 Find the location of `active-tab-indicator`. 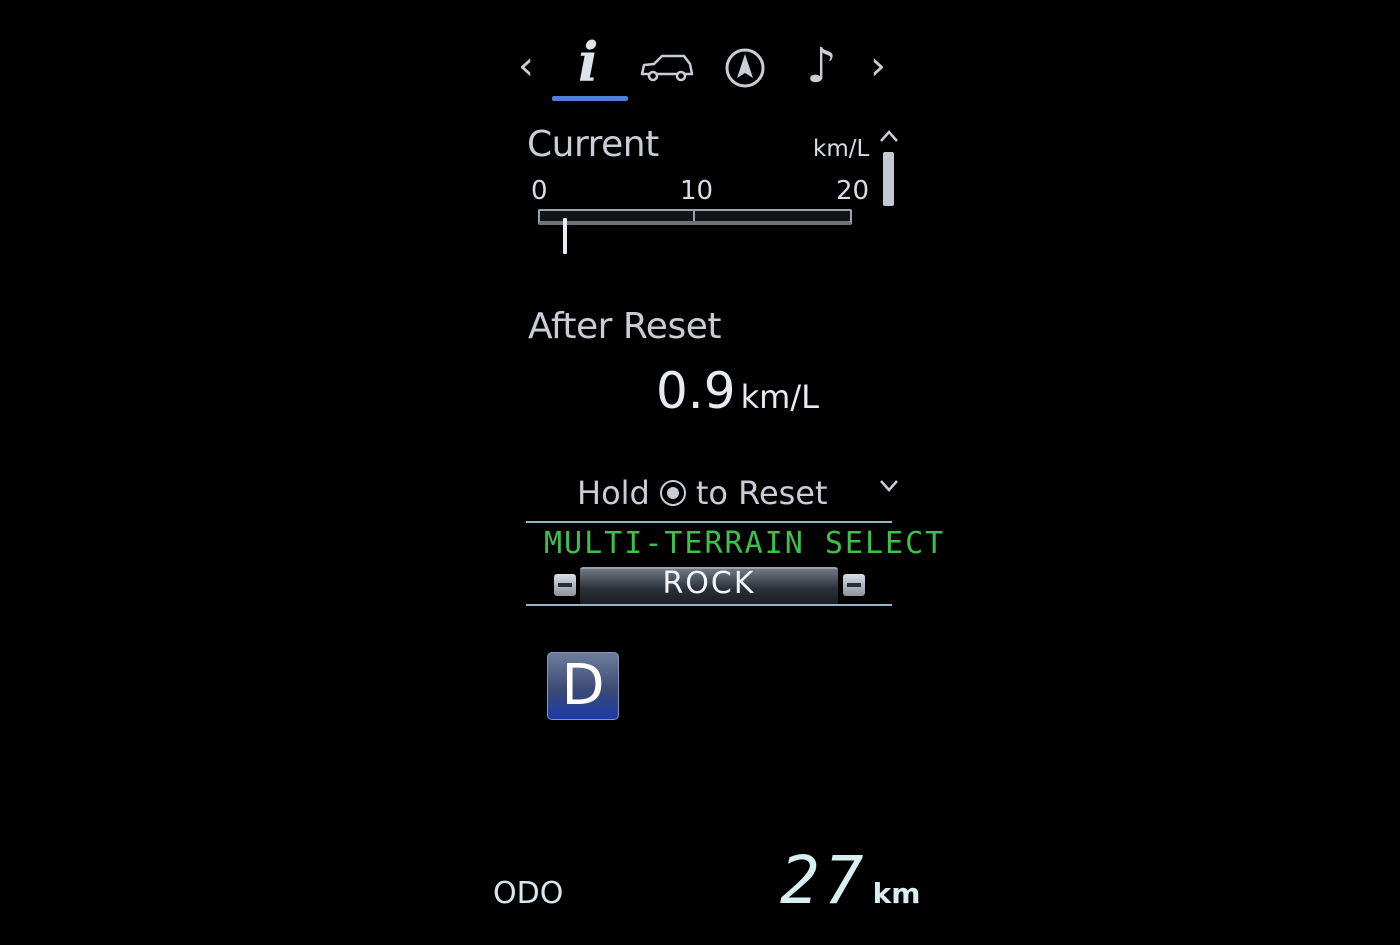

active-tab-indicator is located at coordinates (590, 98).